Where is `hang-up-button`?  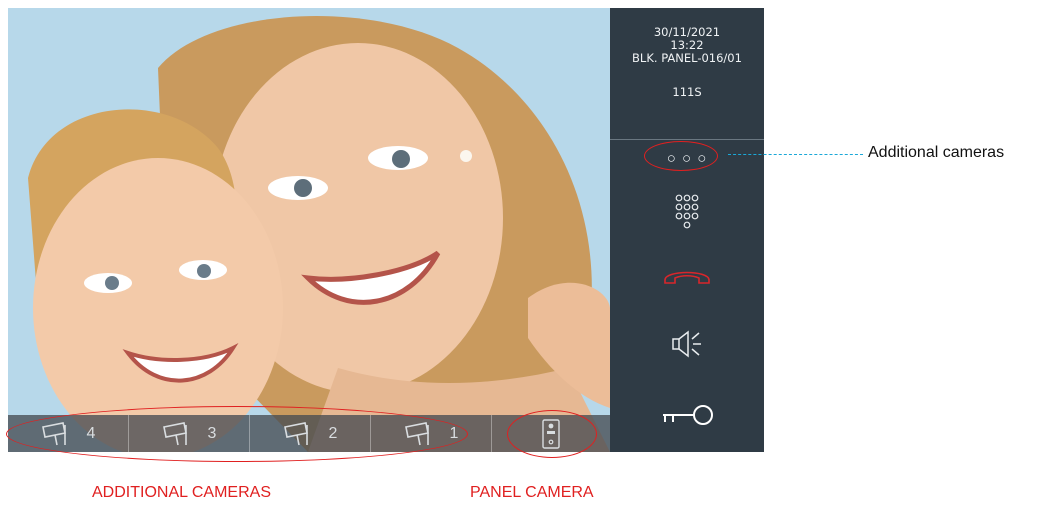
hang-up-button is located at coordinates (687, 276).